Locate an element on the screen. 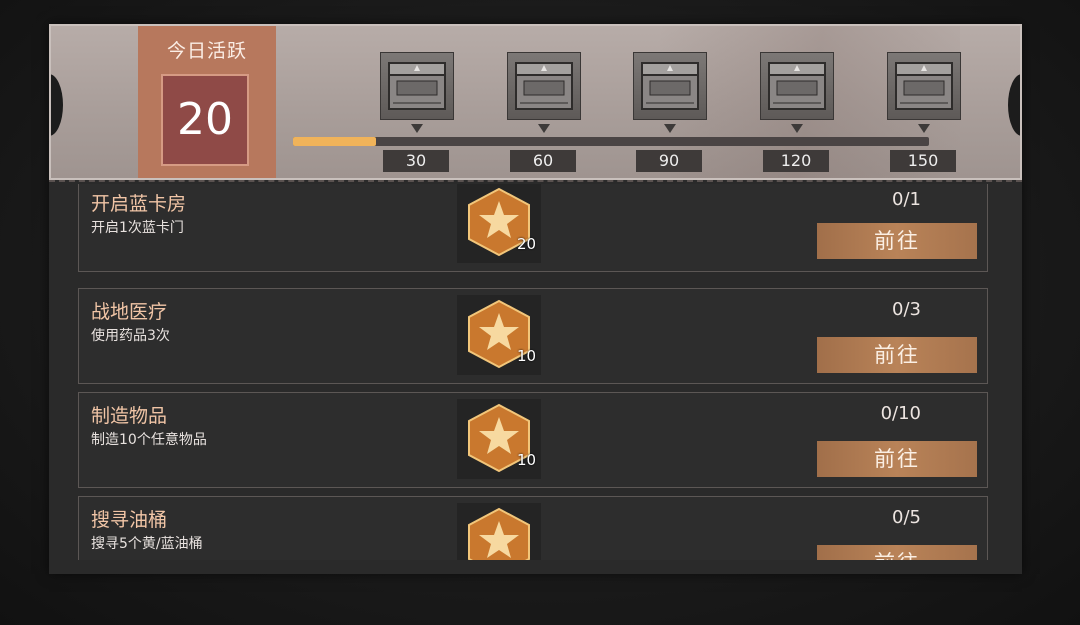 This screenshot has height=625, width=1080. header-divider is located at coordinates (535, 181).